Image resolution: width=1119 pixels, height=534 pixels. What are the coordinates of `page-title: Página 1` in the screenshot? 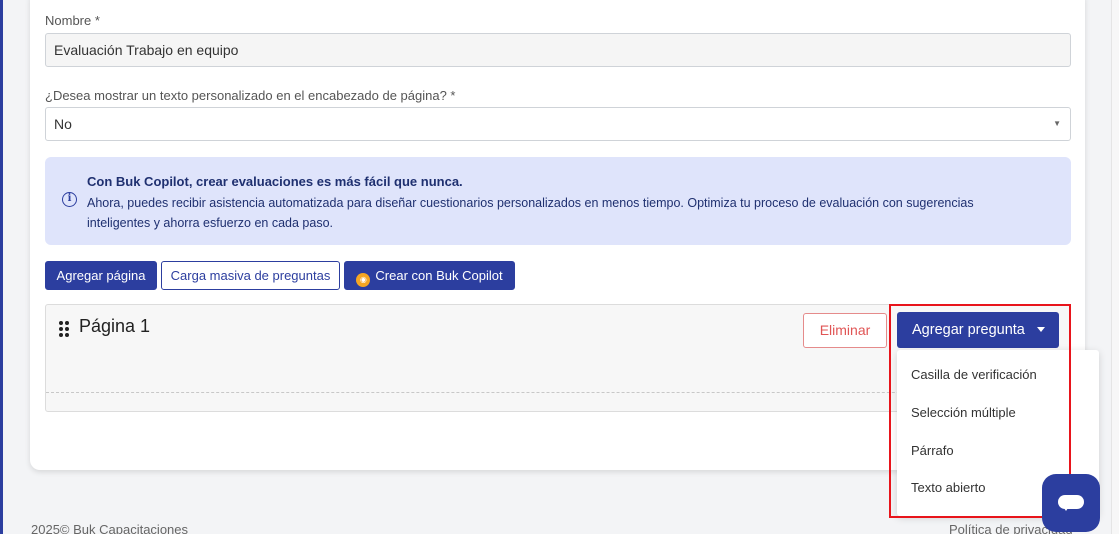 It's located at (115, 326).